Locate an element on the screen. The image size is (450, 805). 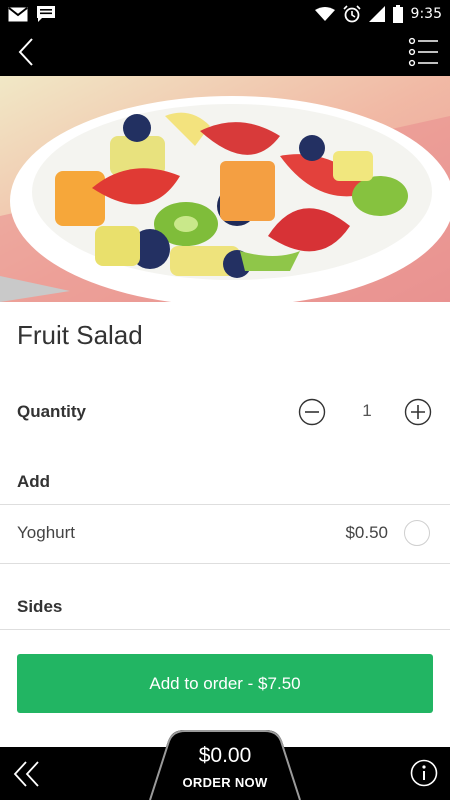
order-now-label: ORDER NOW is located at coordinates (225, 782).